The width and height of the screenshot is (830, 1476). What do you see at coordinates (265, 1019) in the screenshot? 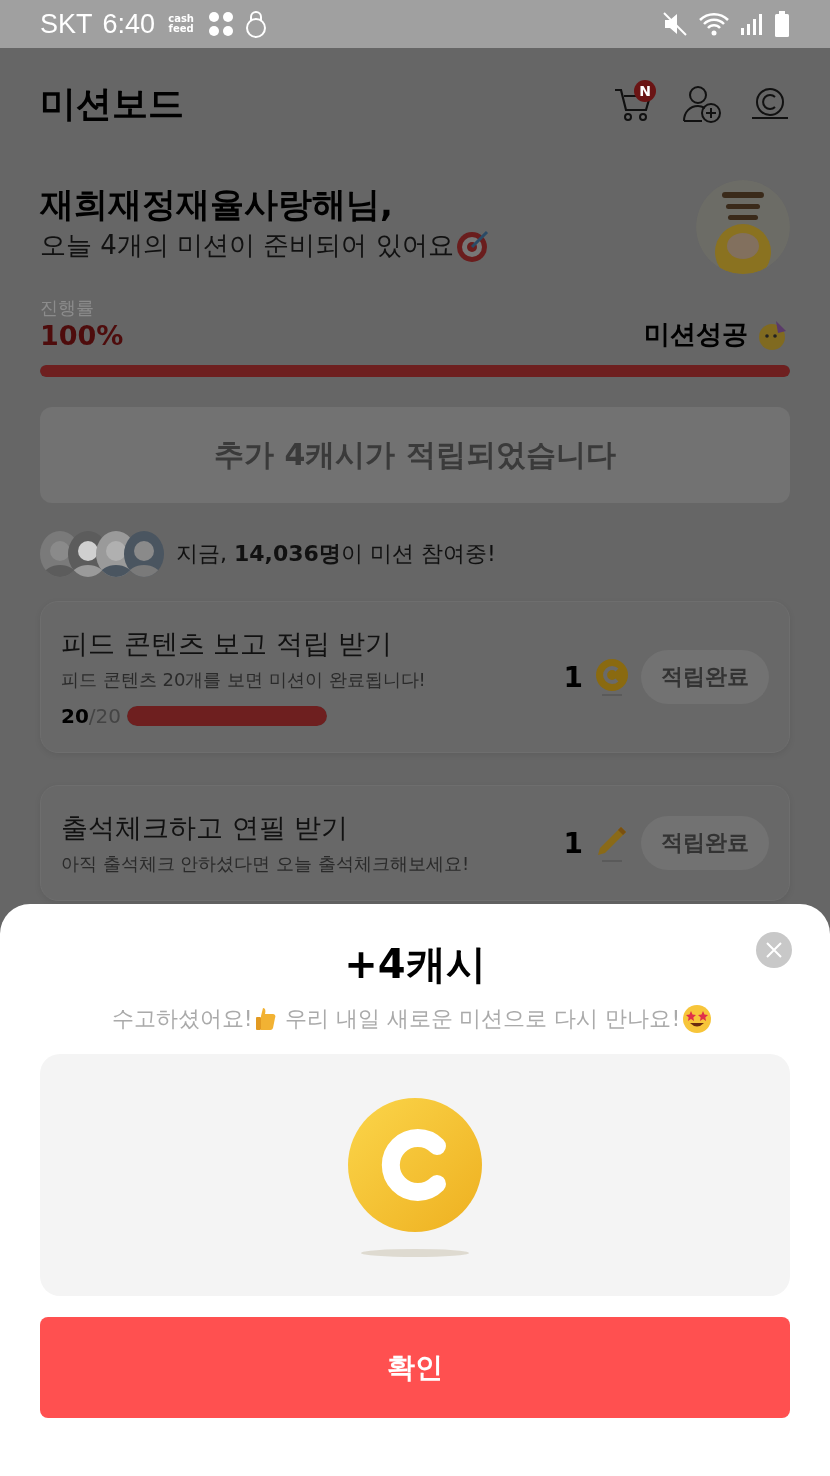
I see `thumbs-up-icon` at bounding box center [265, 1019].